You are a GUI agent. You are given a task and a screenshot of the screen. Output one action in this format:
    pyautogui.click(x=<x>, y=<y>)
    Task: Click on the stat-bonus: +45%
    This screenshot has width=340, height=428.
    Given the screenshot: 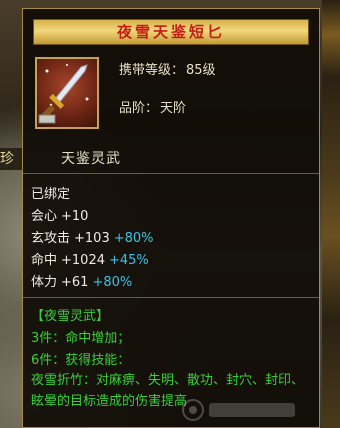 What is the action you would take?
    pyautogui.click(x=129, y=260)
    